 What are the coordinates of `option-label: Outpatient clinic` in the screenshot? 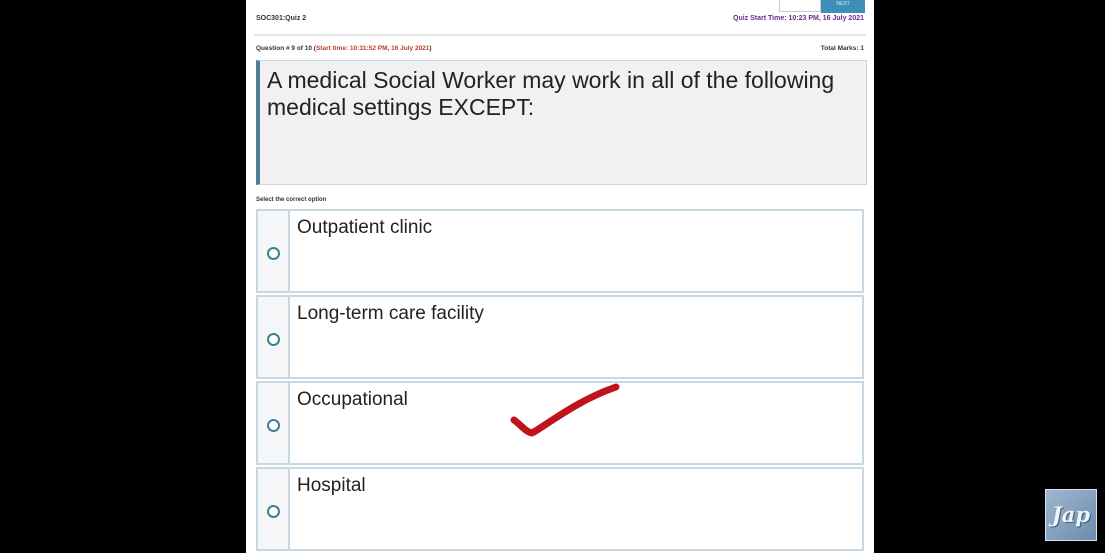 It's located at (365, 227).